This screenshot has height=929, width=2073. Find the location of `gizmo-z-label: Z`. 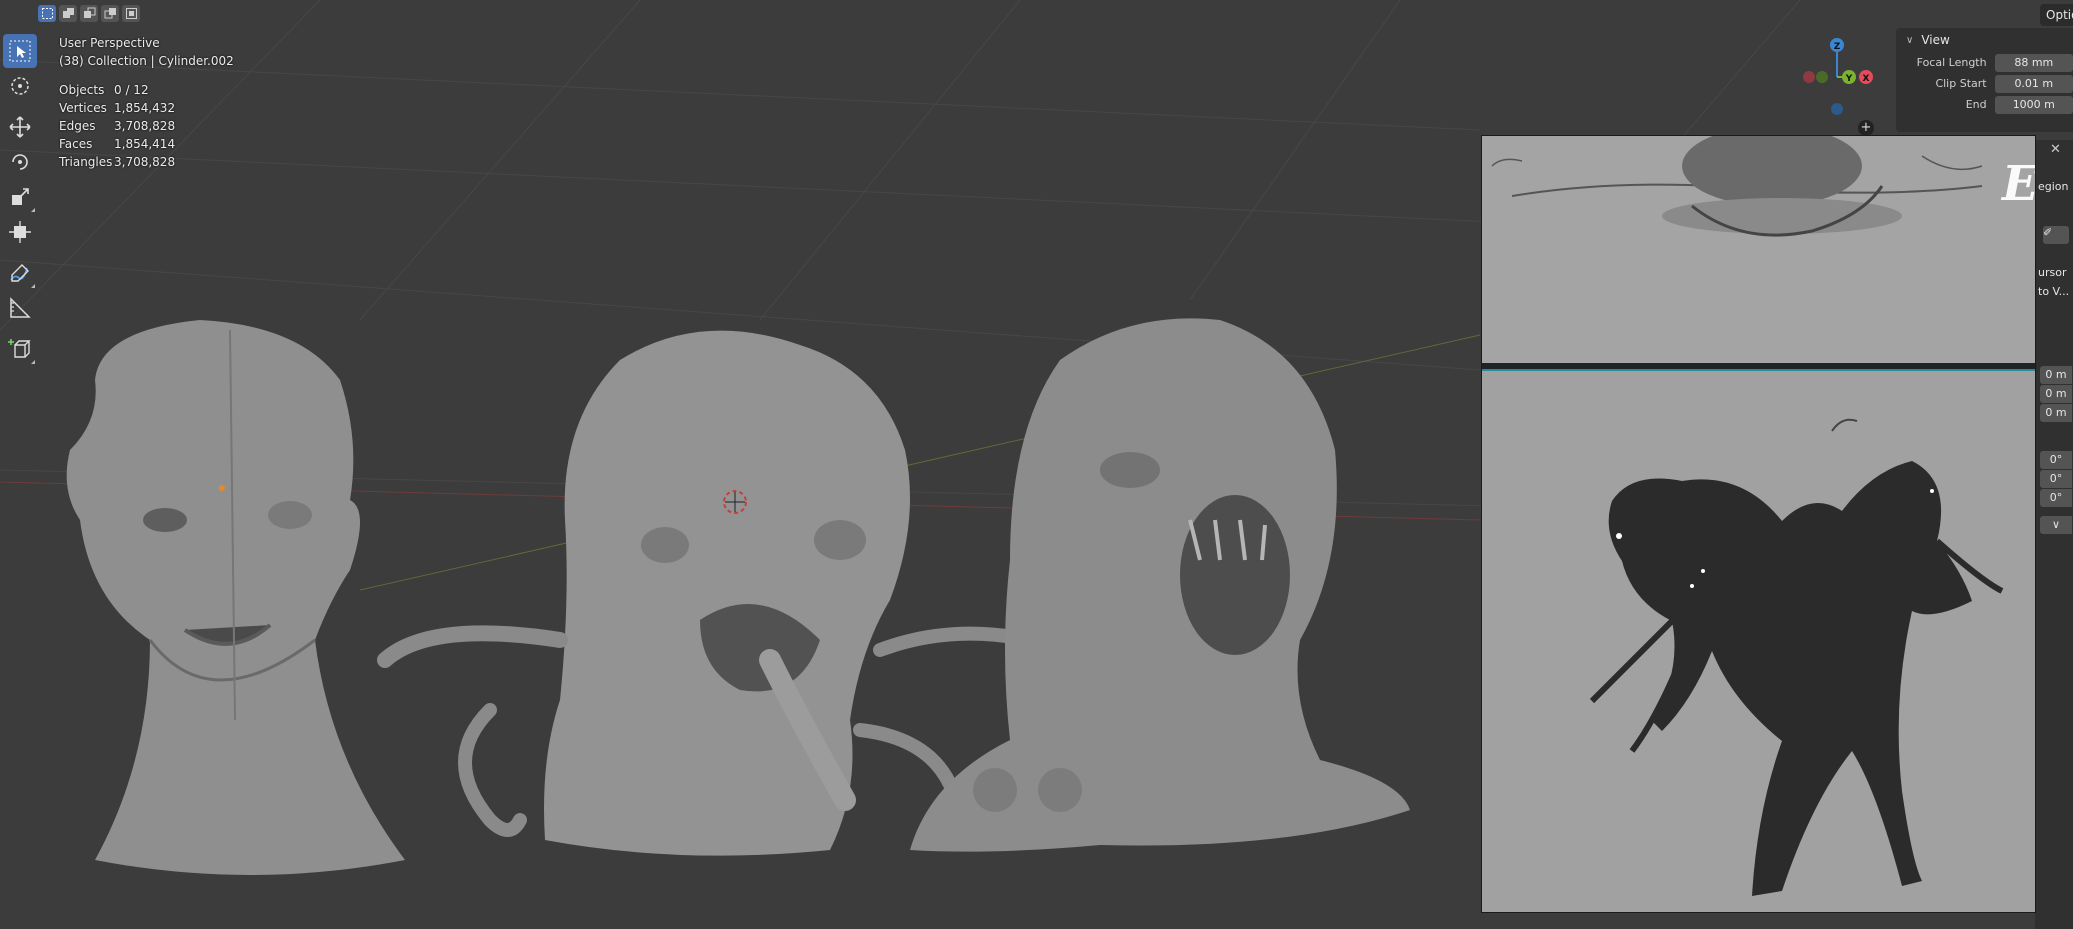

gizmo-z-label: Z is located at coordinates (1837, 47).